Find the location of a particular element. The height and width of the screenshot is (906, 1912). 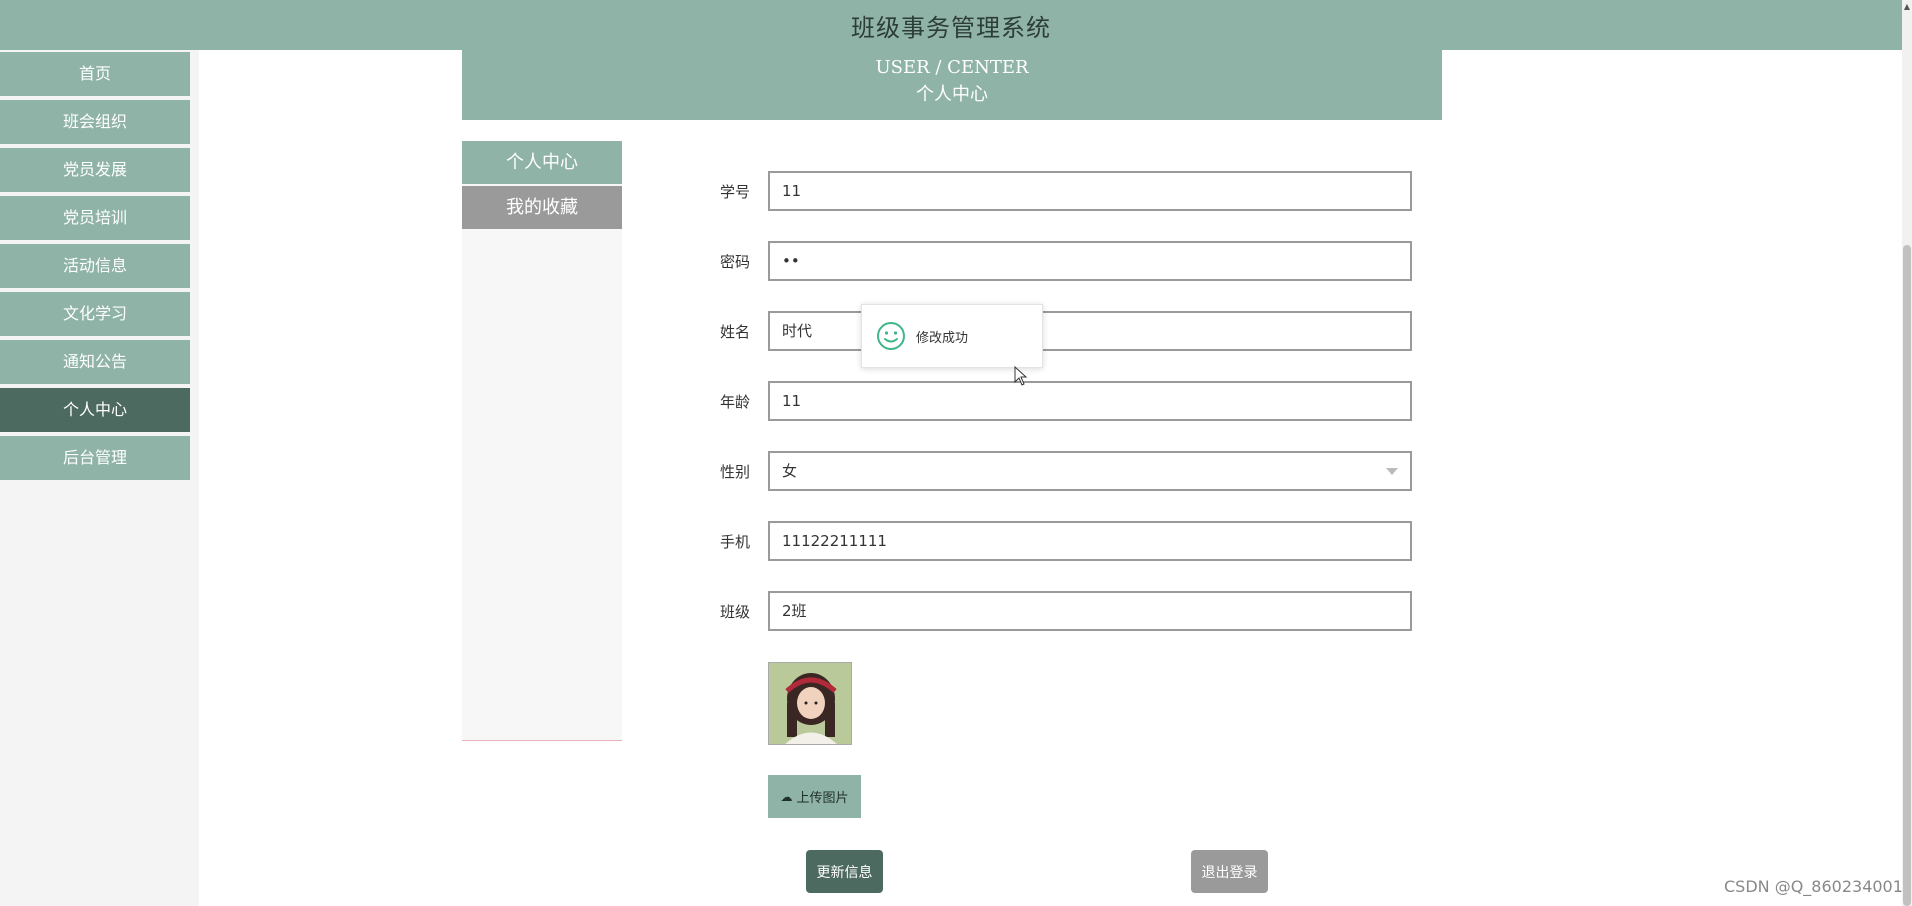

tab-user-center: 个人中心 is located at coordinates (542, 162).